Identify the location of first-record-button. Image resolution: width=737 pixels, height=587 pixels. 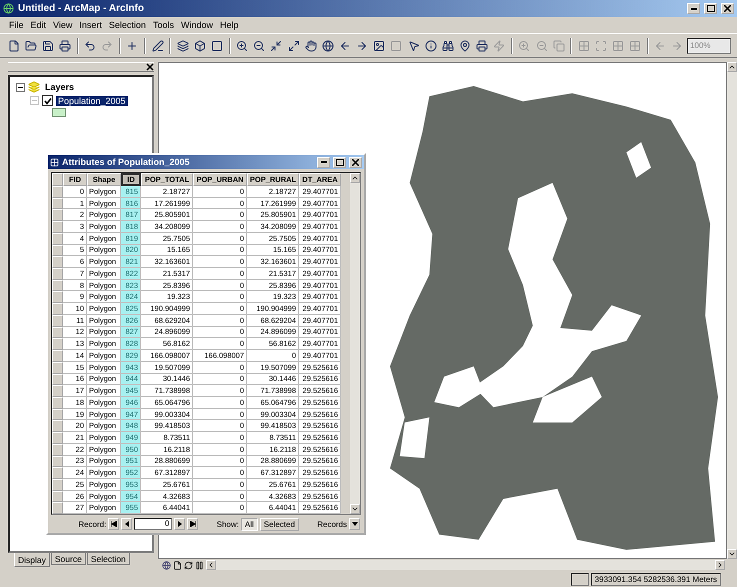
(114, 524).